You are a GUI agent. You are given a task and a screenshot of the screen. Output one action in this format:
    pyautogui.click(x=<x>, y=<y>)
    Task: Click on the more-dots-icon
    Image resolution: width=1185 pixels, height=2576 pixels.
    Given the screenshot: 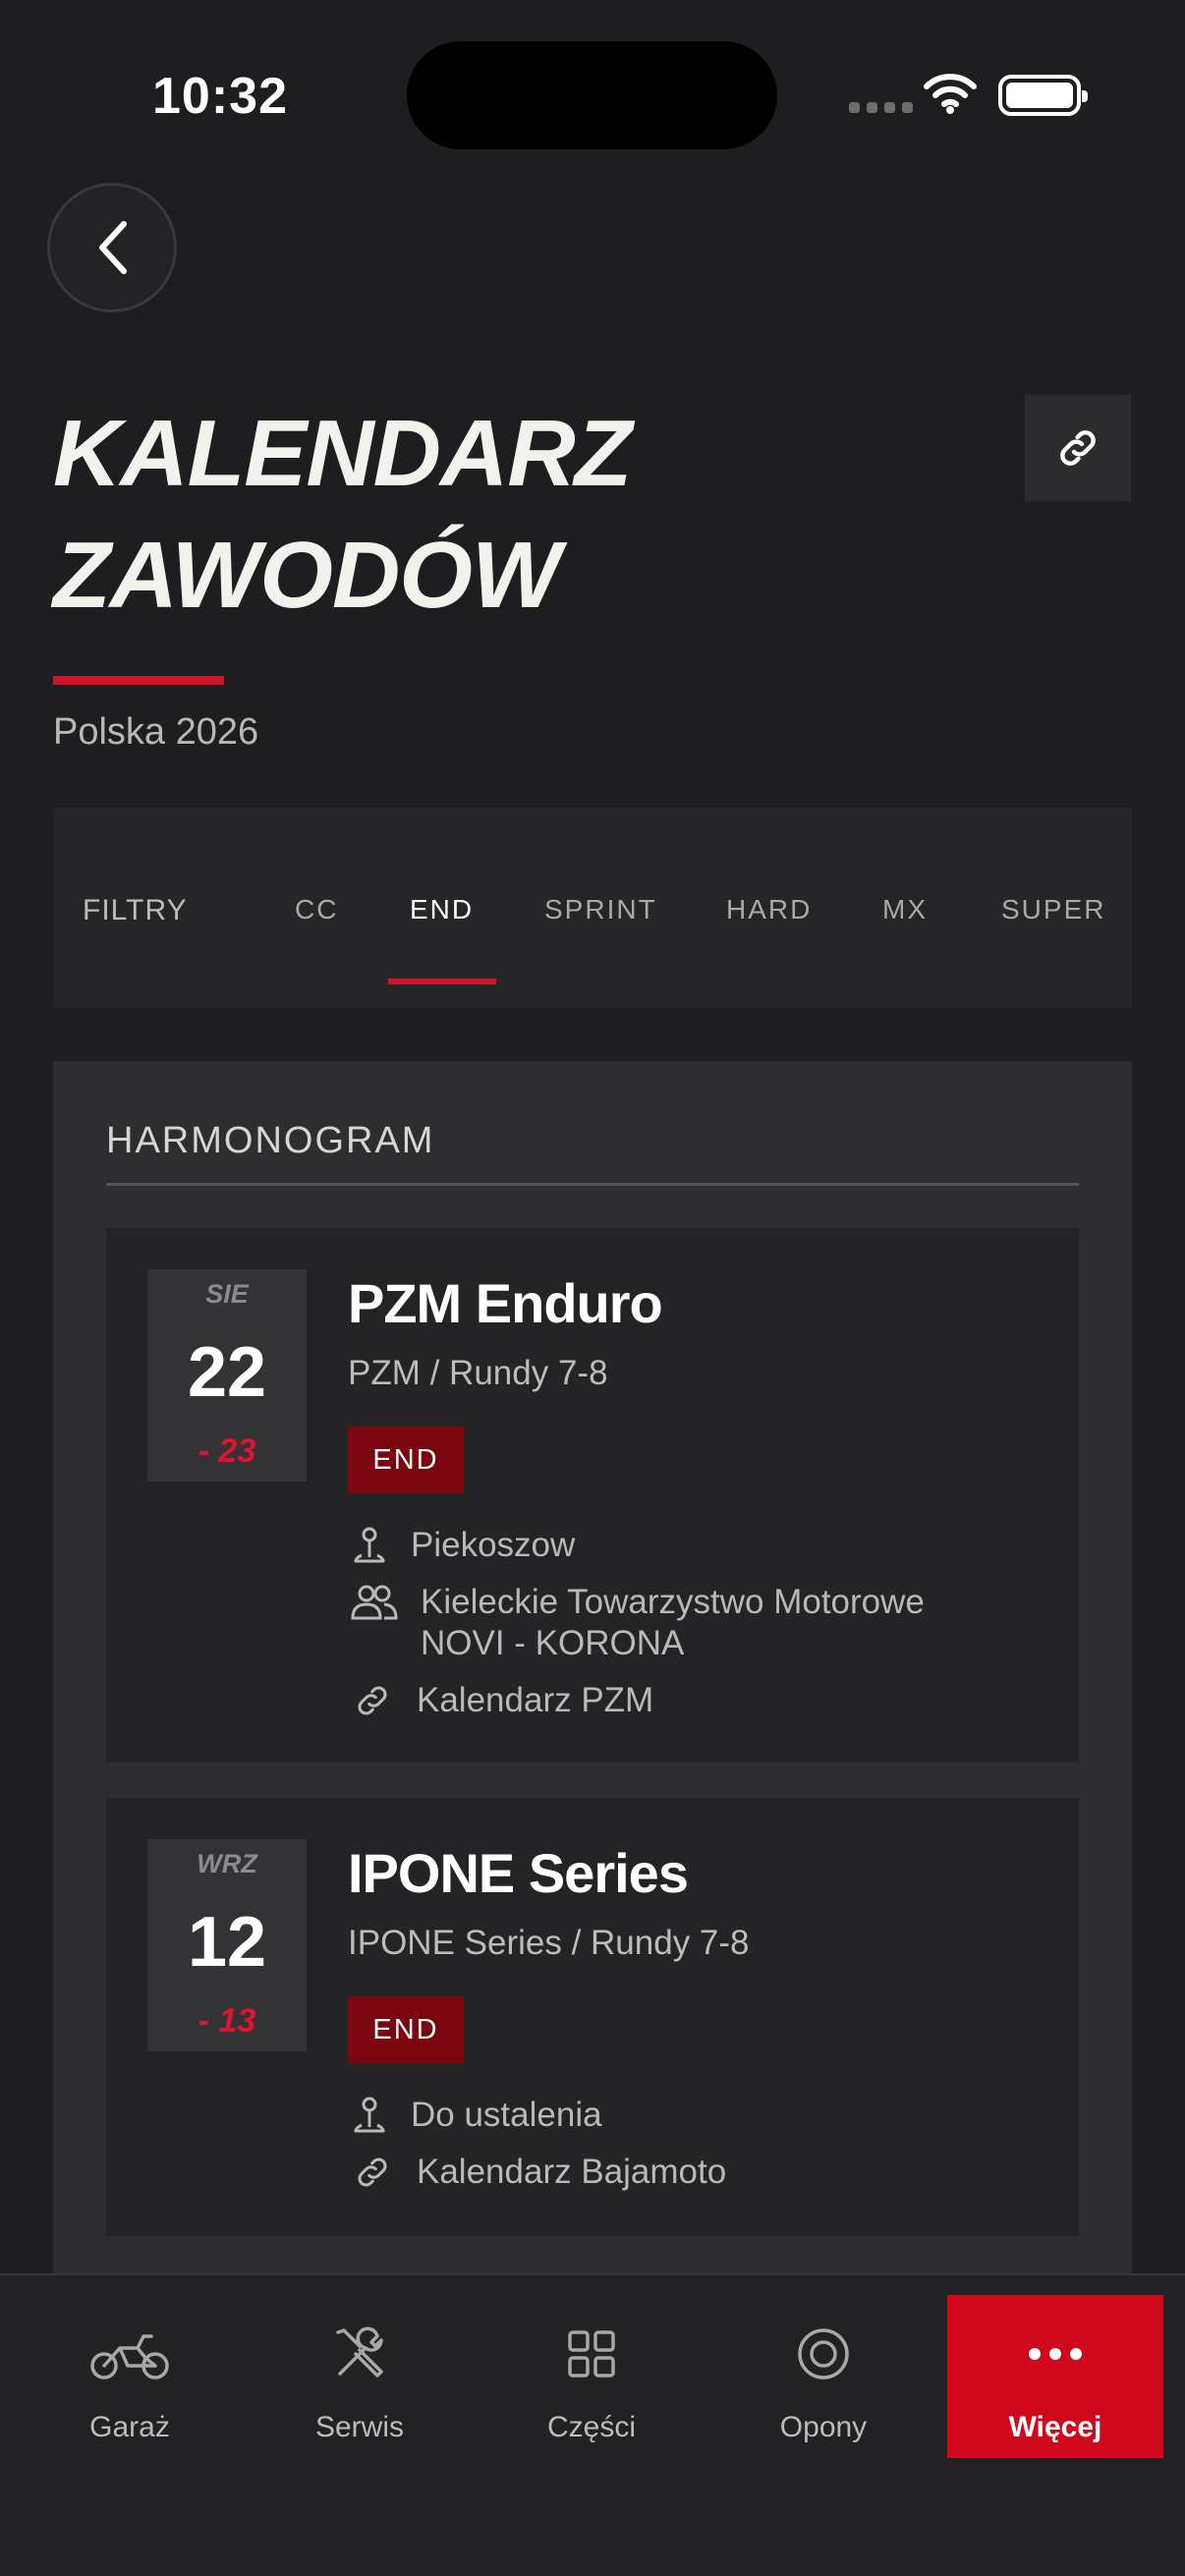 What is the action you would take?
    pyautogui.click(x=1055, y=2353)
    